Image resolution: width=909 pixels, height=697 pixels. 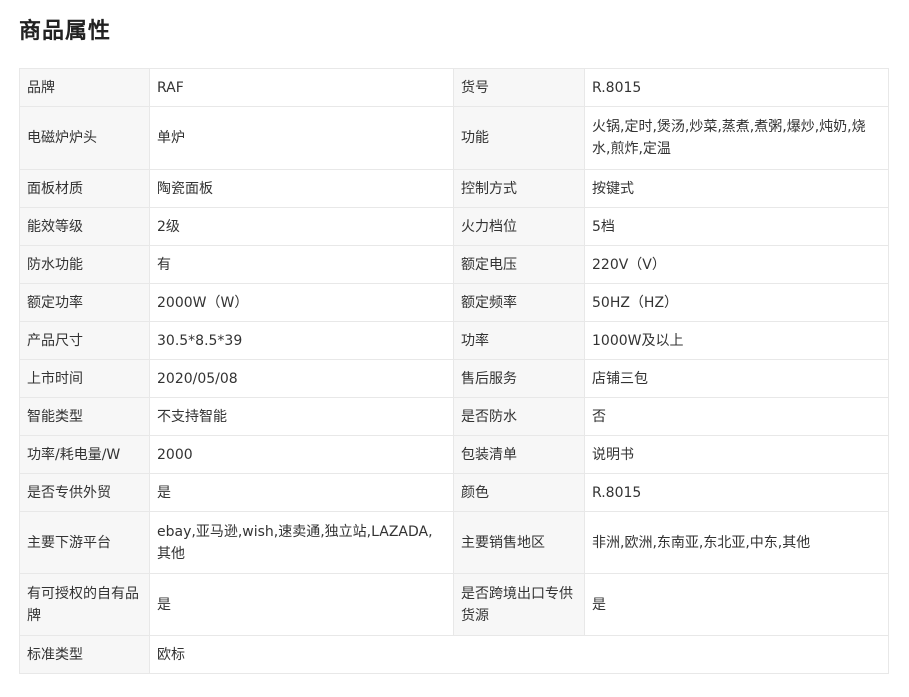 What do you see at coordinates (84, 454) in the screenshot?
I see `attribute-label: 功率/耗电量/W` at bounding box center [84, 454].